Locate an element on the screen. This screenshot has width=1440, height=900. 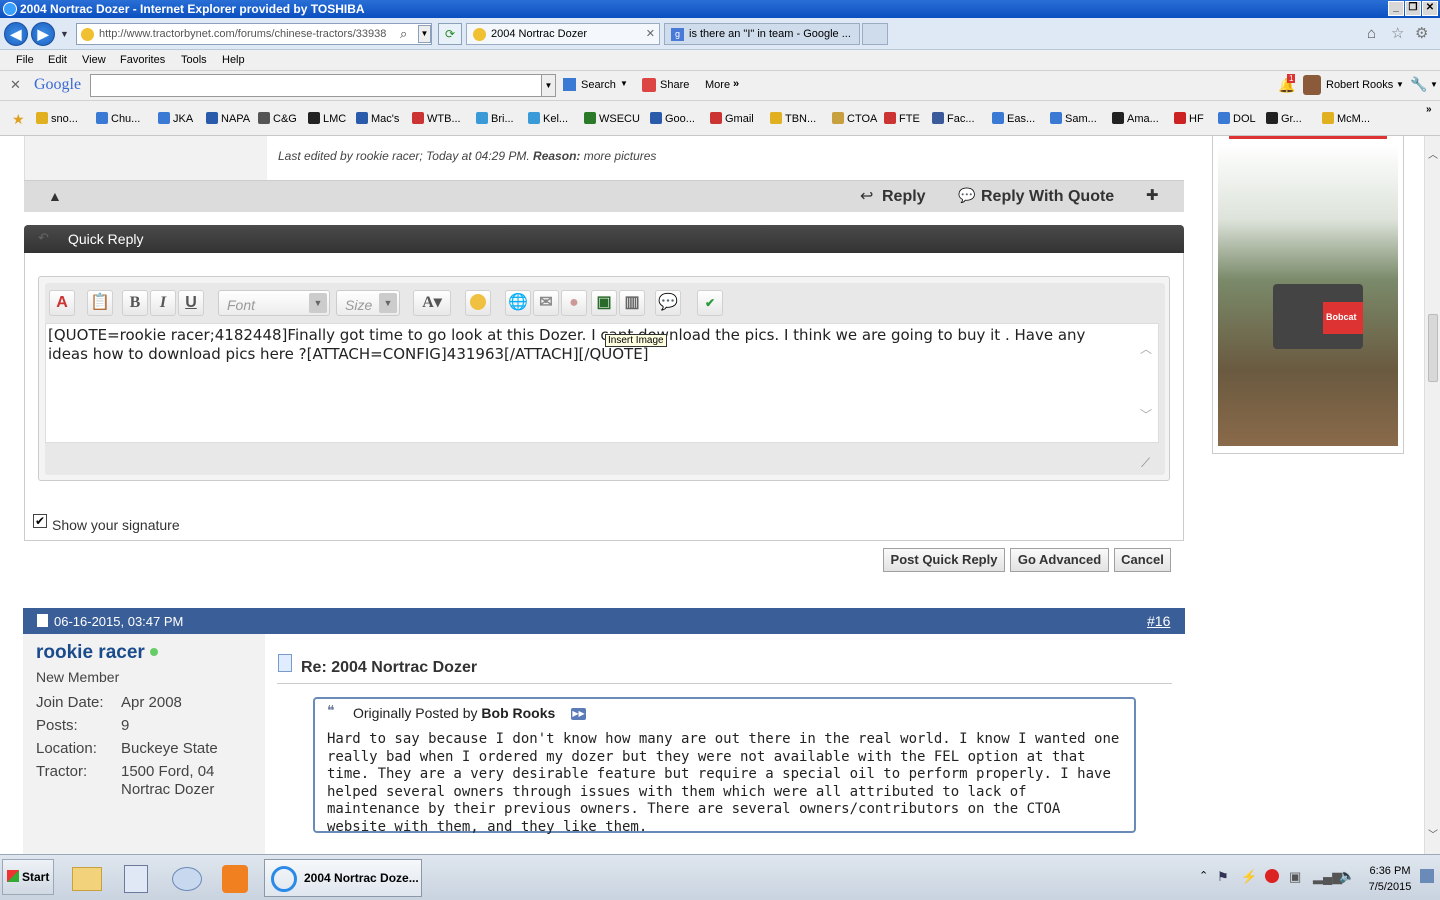
user-avatar is located at coordinates (1312, 85).